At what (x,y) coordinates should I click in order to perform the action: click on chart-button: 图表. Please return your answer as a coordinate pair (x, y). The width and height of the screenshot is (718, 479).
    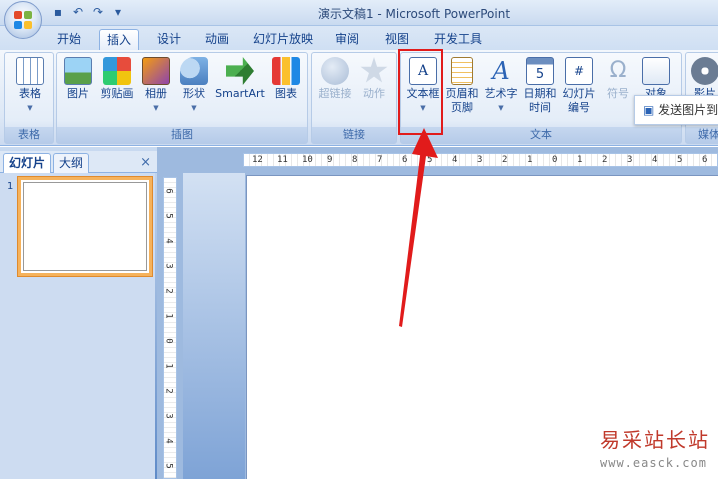
    Looking at the image, I should click on (286, 79).